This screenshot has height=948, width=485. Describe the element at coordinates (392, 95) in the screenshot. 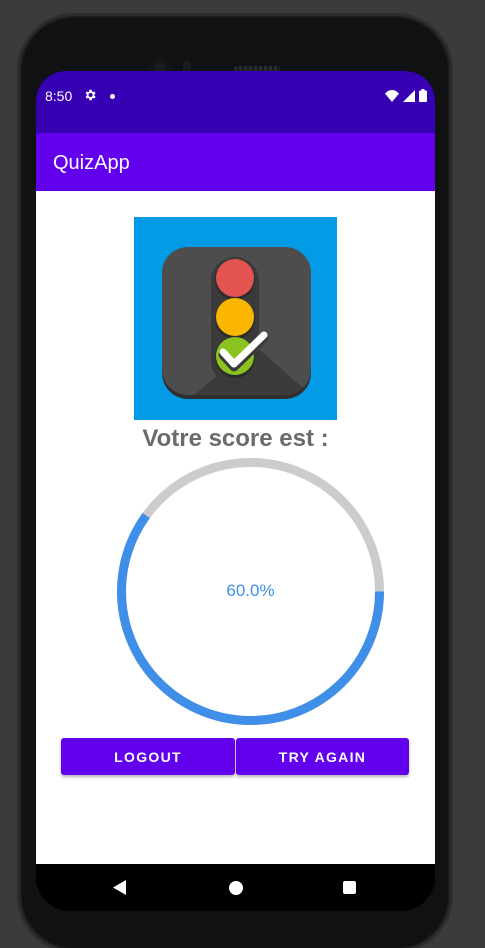

I see `wifi-icon` at that location.